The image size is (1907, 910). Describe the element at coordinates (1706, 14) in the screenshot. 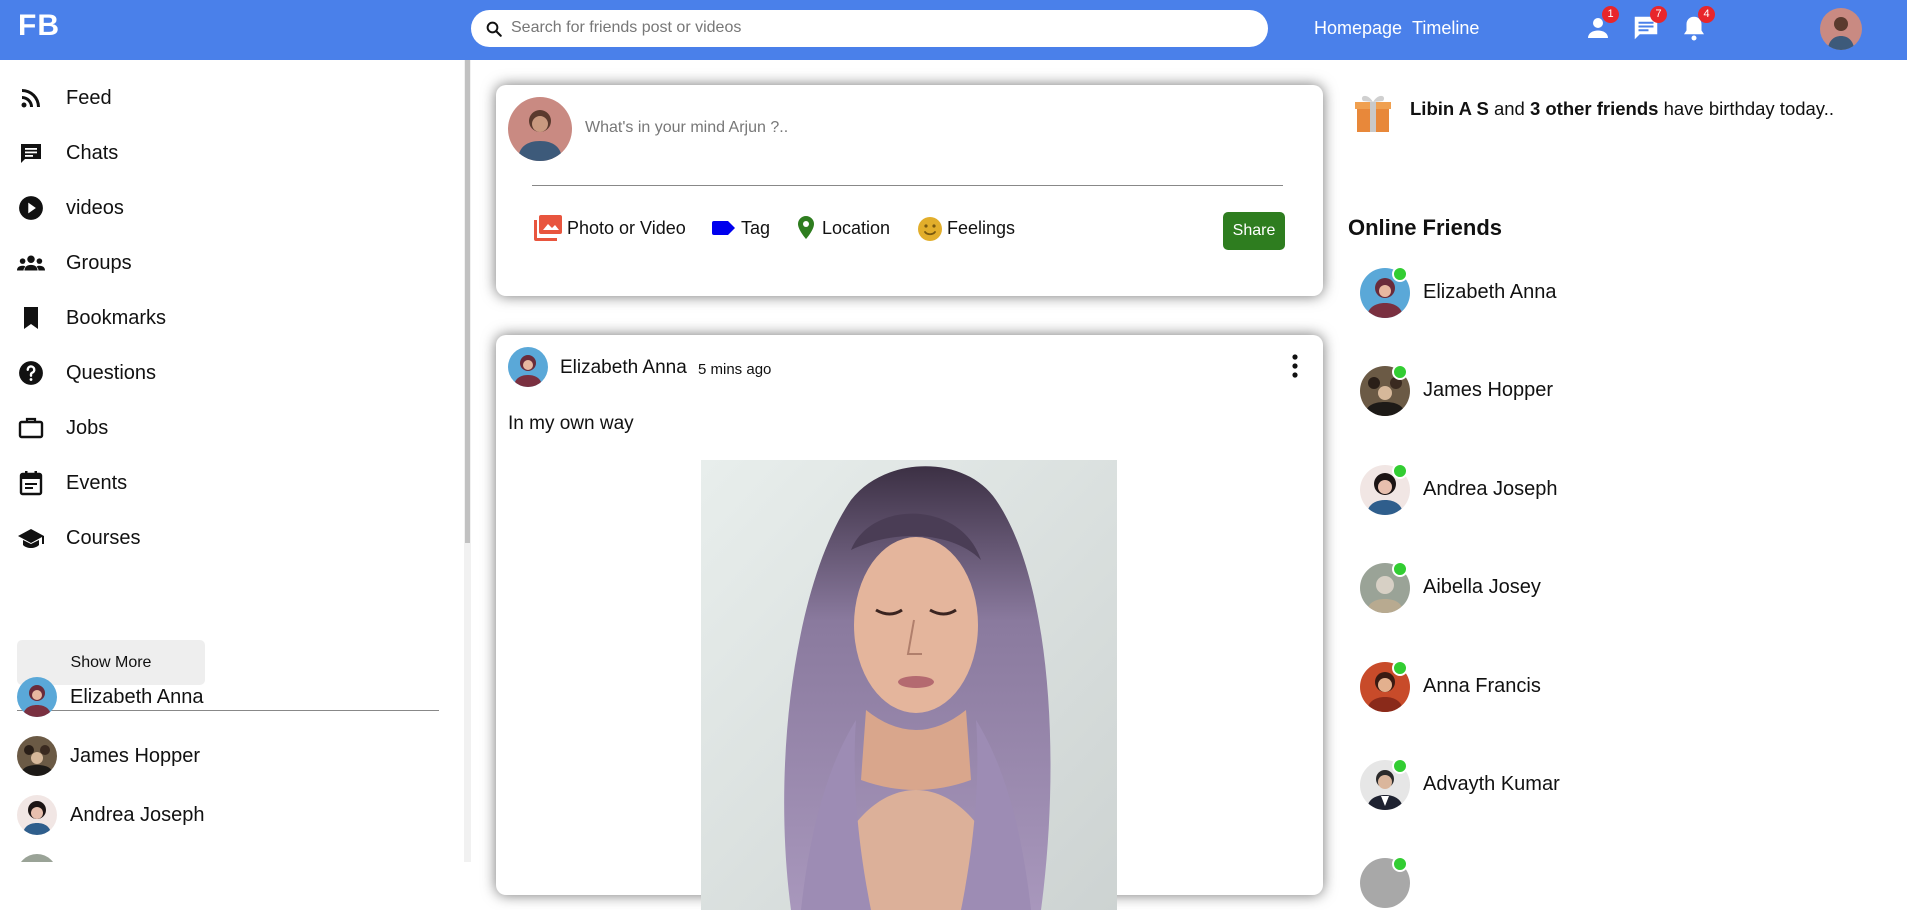

I see `notifications-badge: 4` at that location.